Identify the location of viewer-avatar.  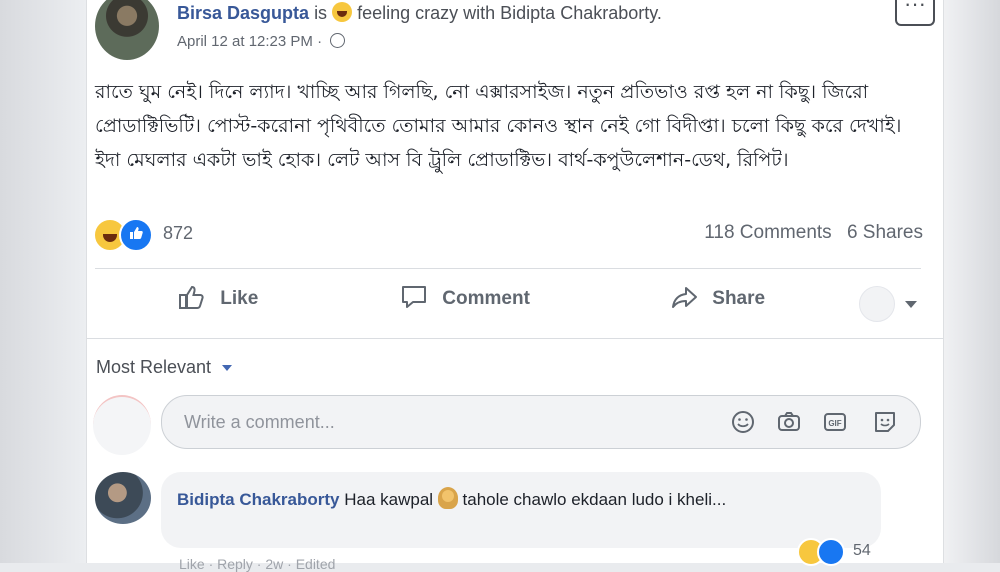
(877, 304).